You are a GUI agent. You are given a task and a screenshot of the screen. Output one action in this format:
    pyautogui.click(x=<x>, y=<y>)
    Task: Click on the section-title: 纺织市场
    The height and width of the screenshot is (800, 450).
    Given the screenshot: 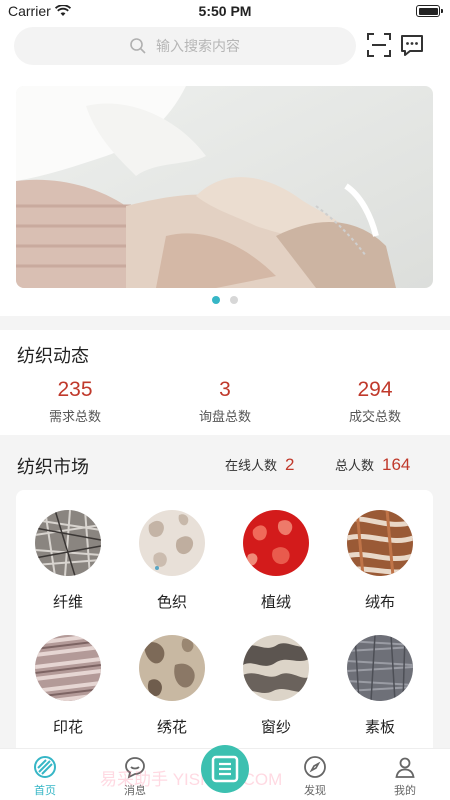 What is the action you would take?
    pyautogui.click(x=53, y=467)
    